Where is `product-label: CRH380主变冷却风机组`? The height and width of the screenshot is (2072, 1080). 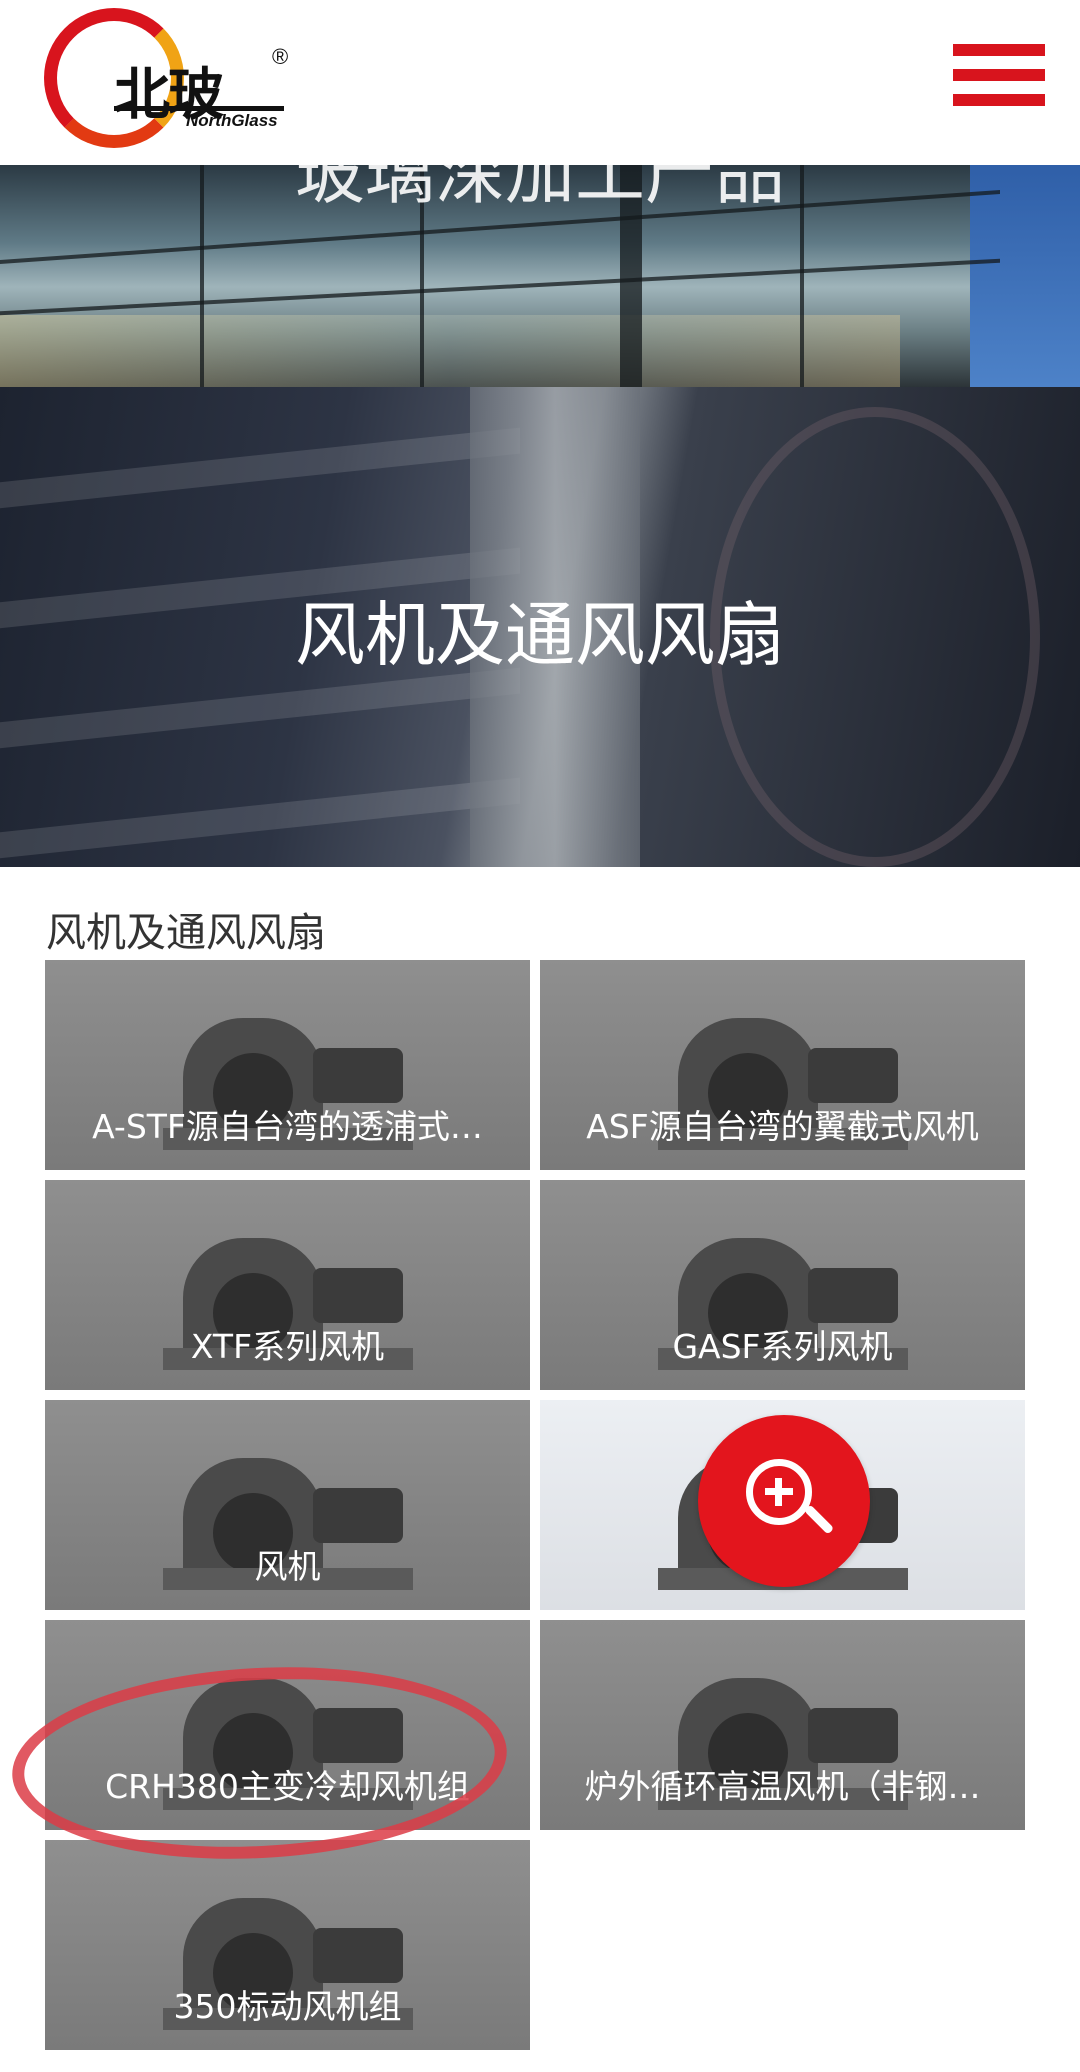 product-label: CRH380主变冷却风机组 is located at coordinates (287, 1786).